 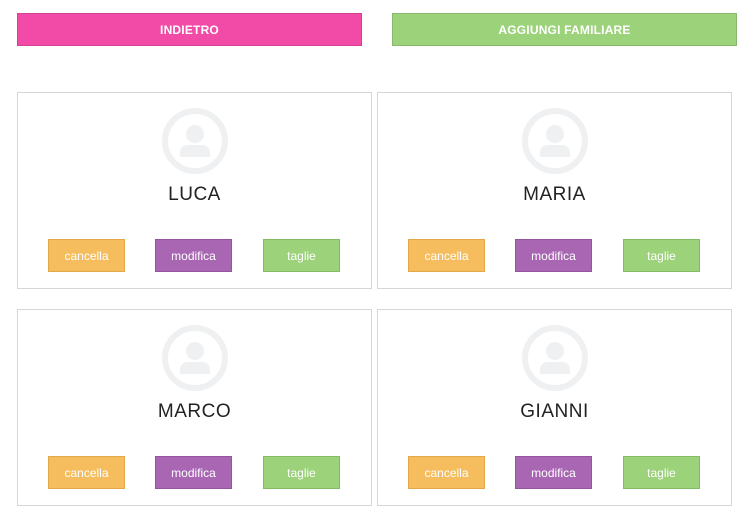 I want to click on add-family-member-button: AGGIUNGI FAMILIARE, so click(x=564, y=29).